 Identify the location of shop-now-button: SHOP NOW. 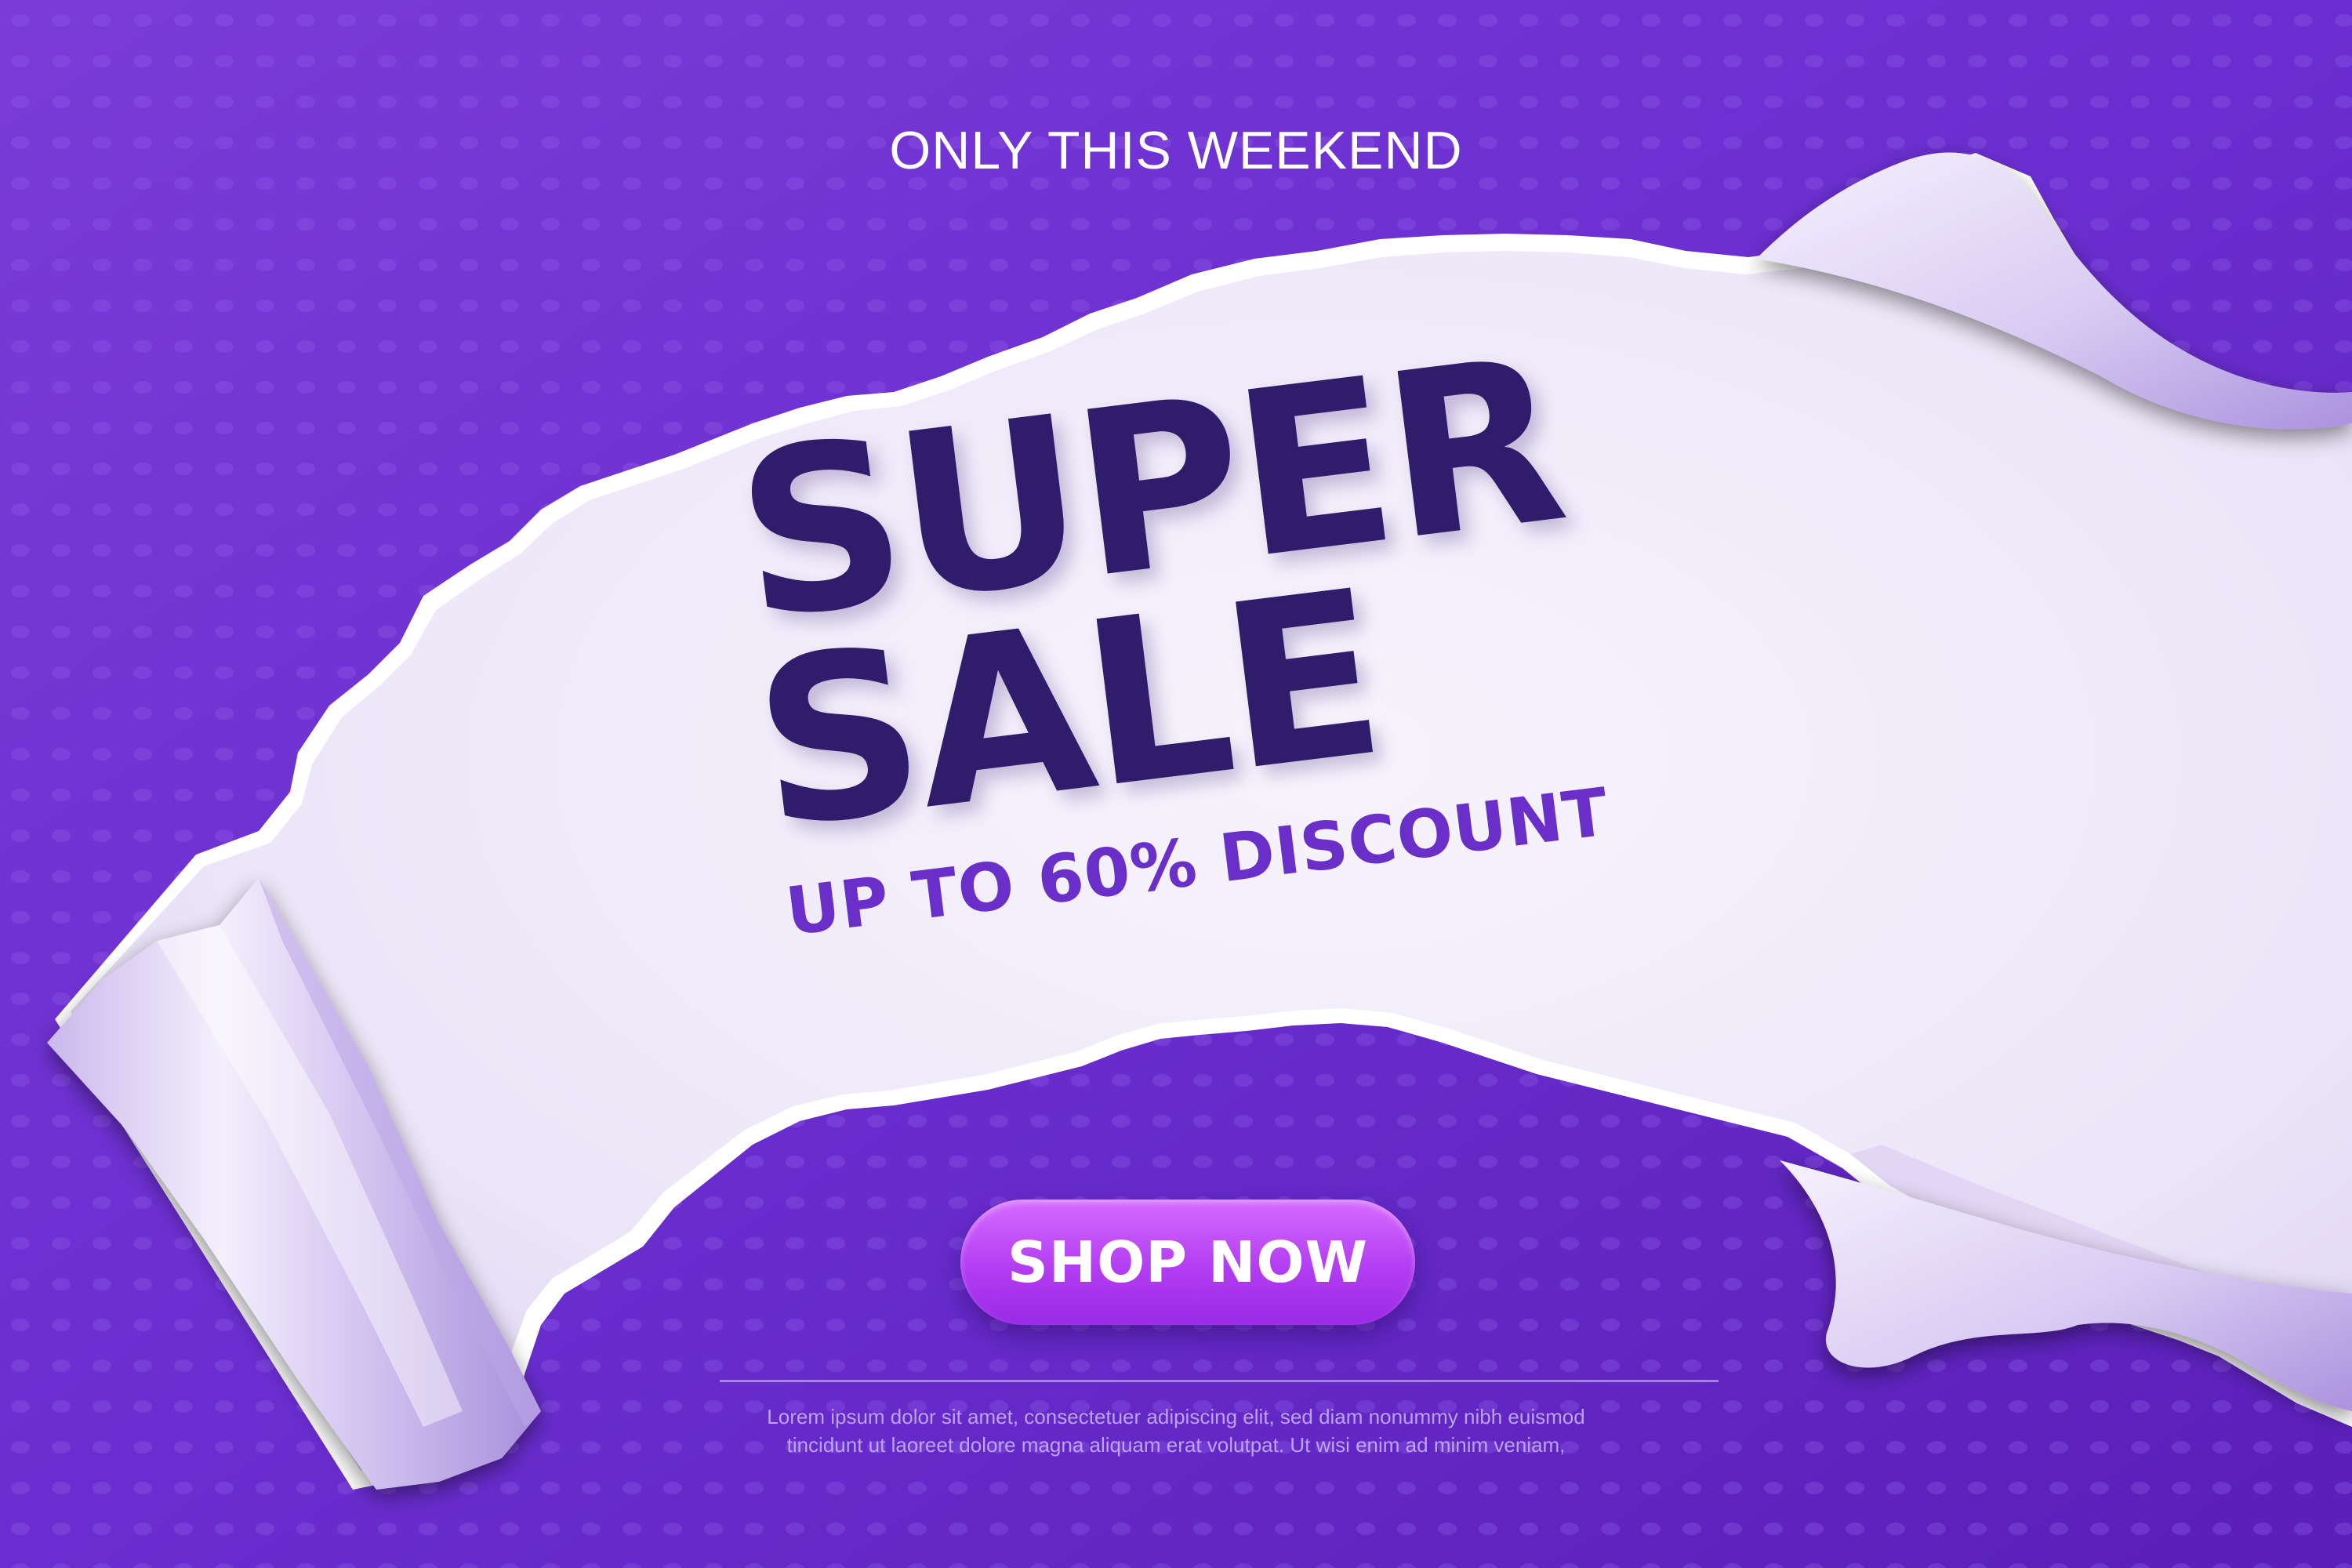
(1187, 1262).